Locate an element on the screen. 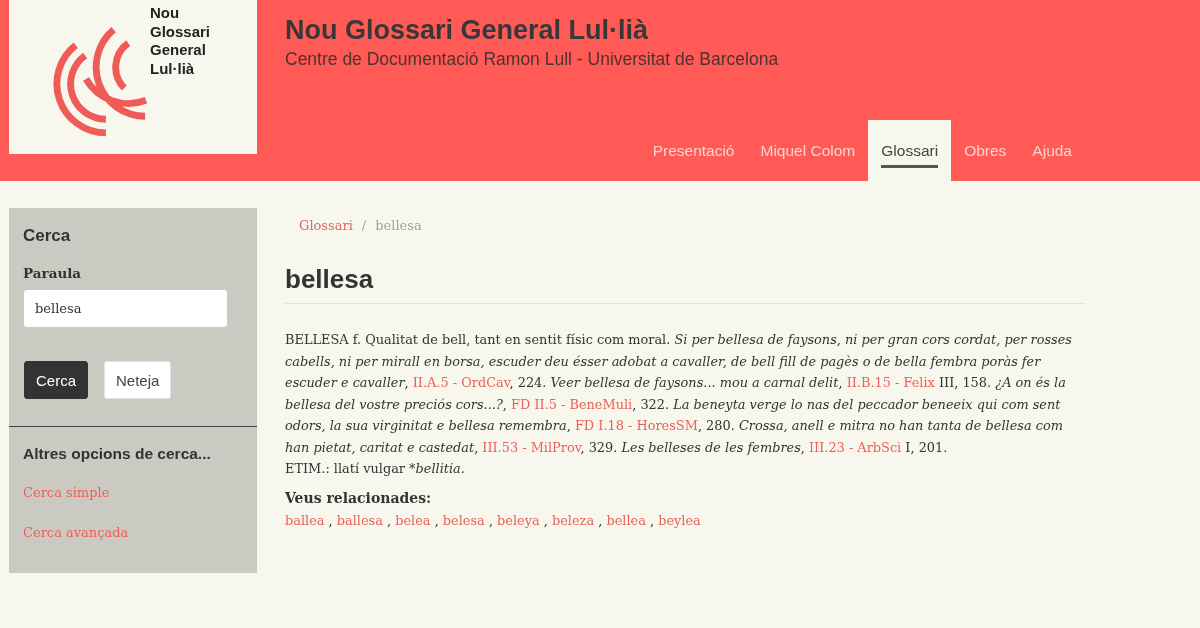 This screenshot has height=628, width=1200. related-link: beylea is located at coordinates (679, 520).